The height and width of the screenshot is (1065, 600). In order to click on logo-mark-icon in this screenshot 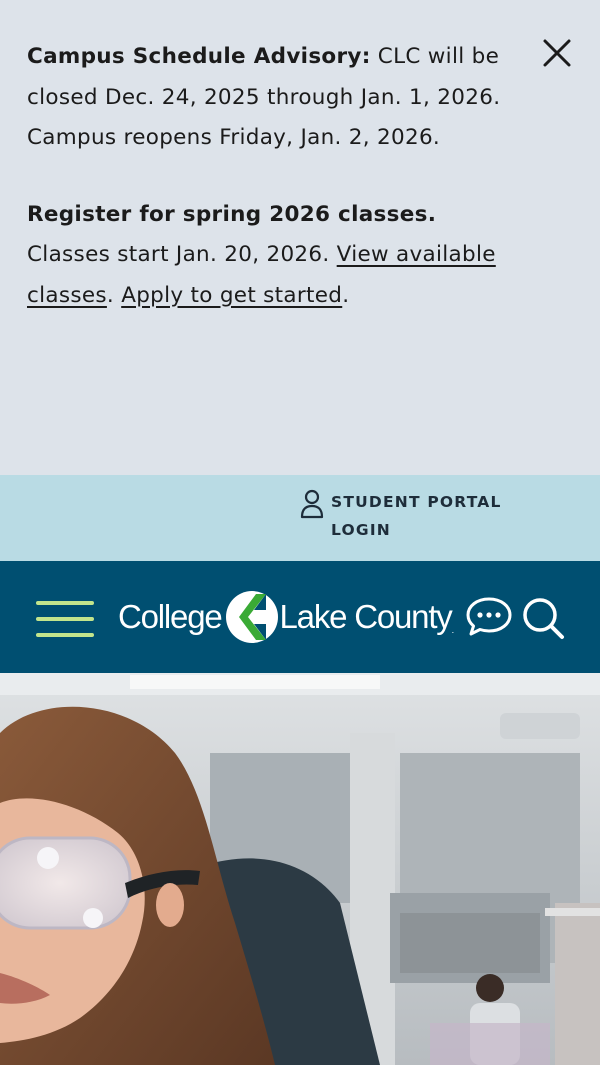, I will do `click(251, 617)`.